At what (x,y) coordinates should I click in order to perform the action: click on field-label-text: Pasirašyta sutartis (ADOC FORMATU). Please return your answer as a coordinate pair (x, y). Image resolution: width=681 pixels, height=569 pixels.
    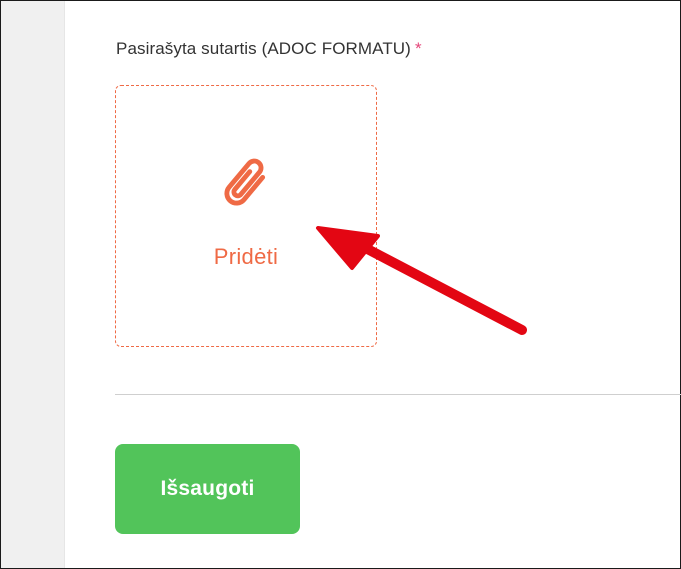
    Looking at the image, I should click on (263, 48).